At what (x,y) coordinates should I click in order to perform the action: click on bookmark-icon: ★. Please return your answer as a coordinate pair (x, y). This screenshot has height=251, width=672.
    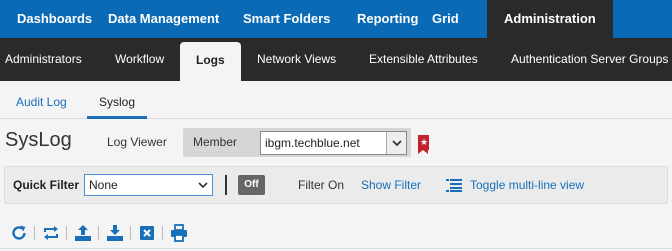
    Looking at the image, I should click on (423, 144).